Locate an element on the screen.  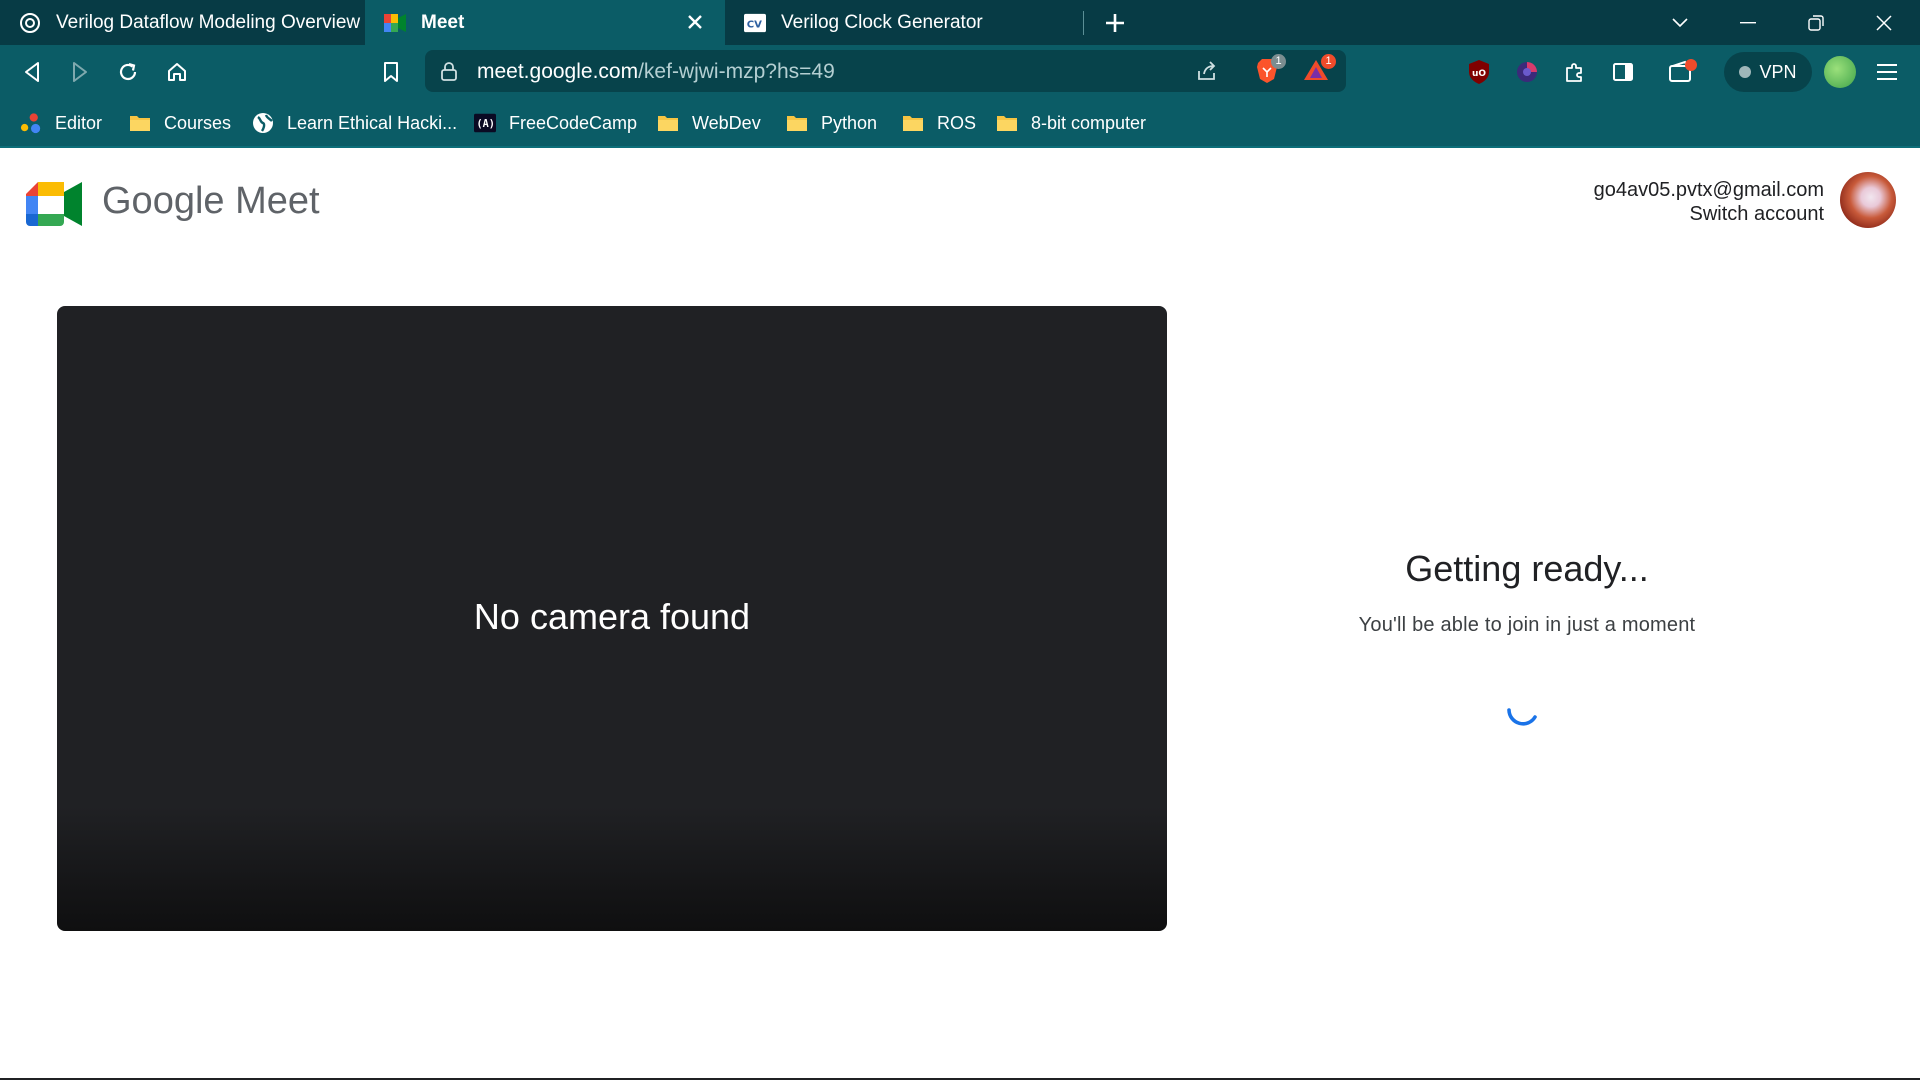
bookmark-courses: Courses is located at coordinates (180, 123).